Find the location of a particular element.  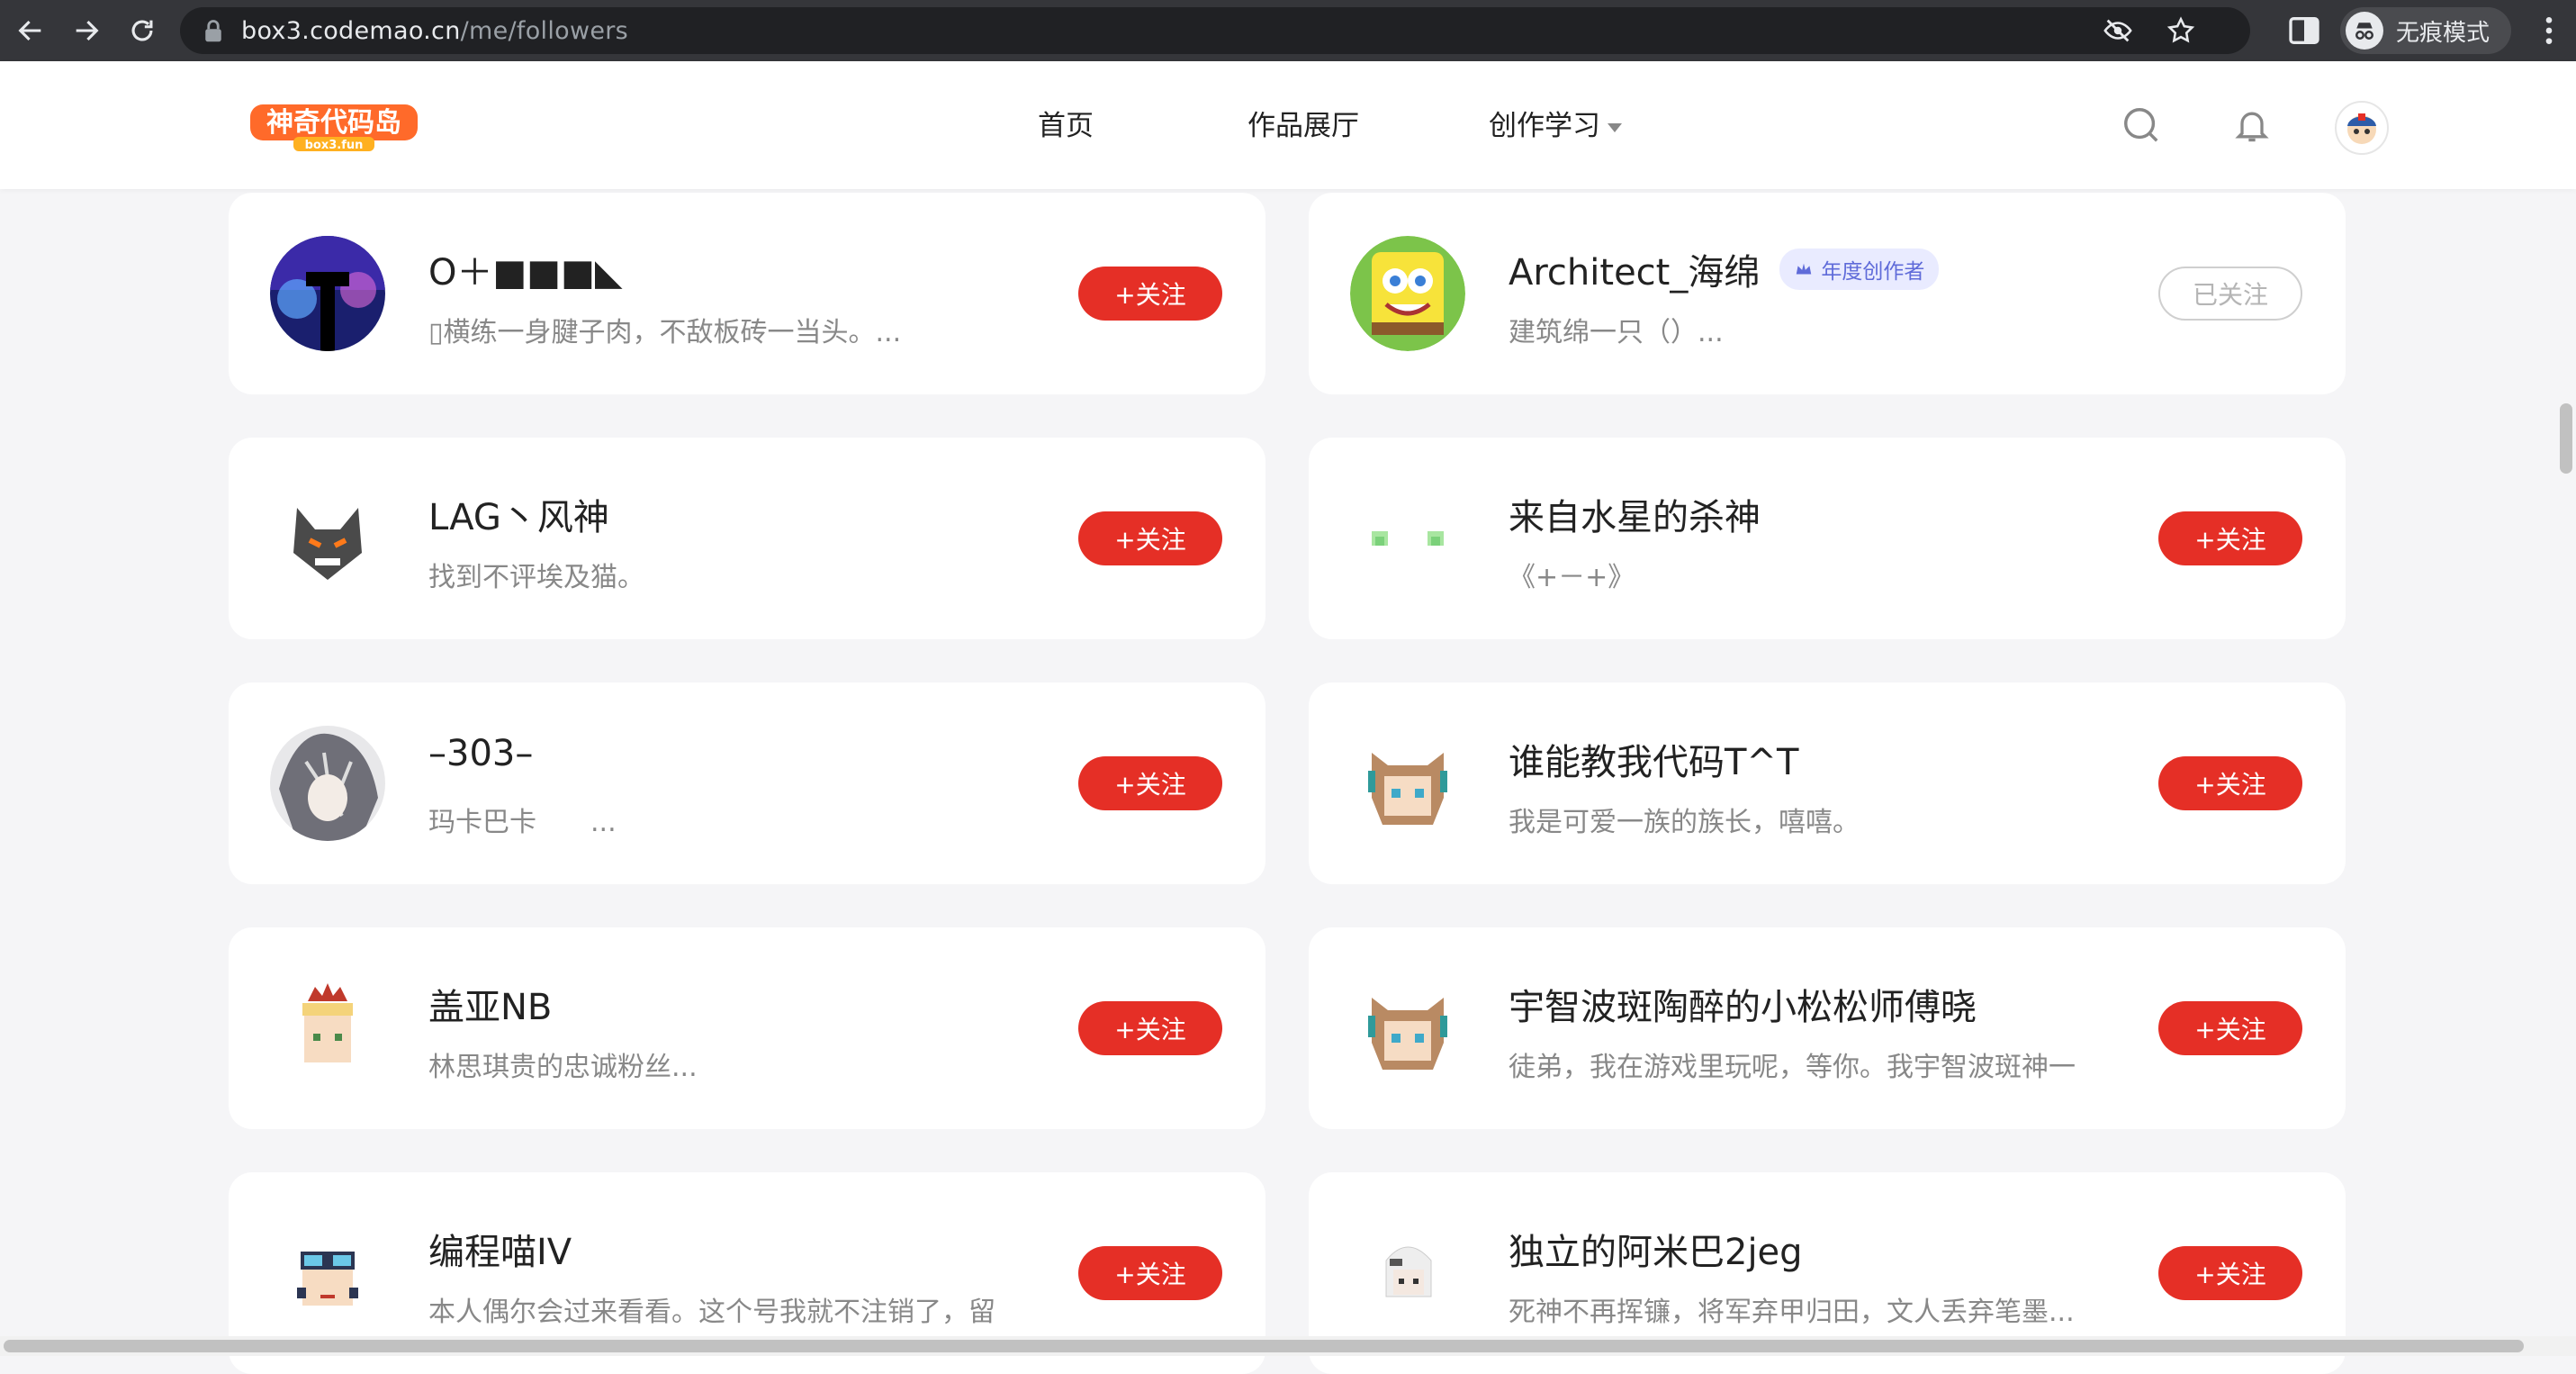

vertical-scrollbar is located at coordinates (2566, 768).